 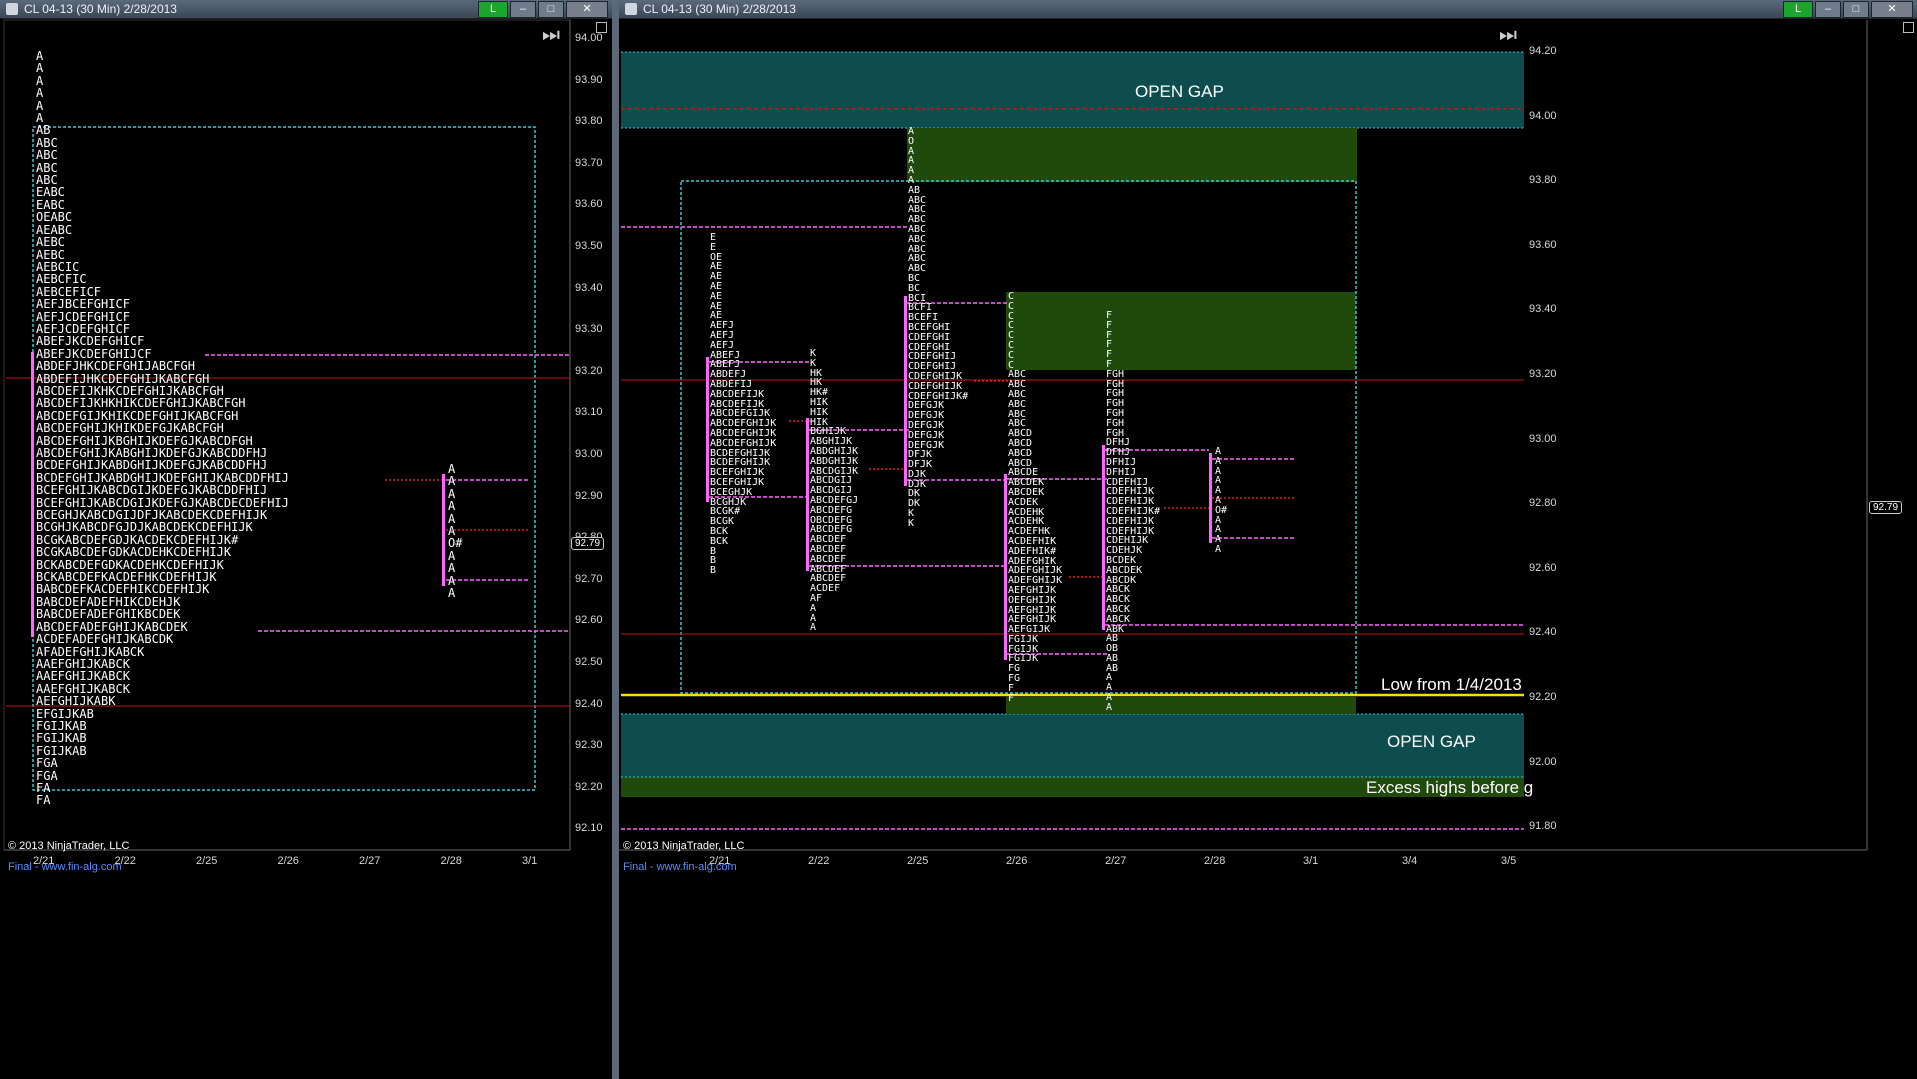 What do you see at coordinates (615, 539) in the screenshot?
I see `window-separator` at bounding box center [615, 539].